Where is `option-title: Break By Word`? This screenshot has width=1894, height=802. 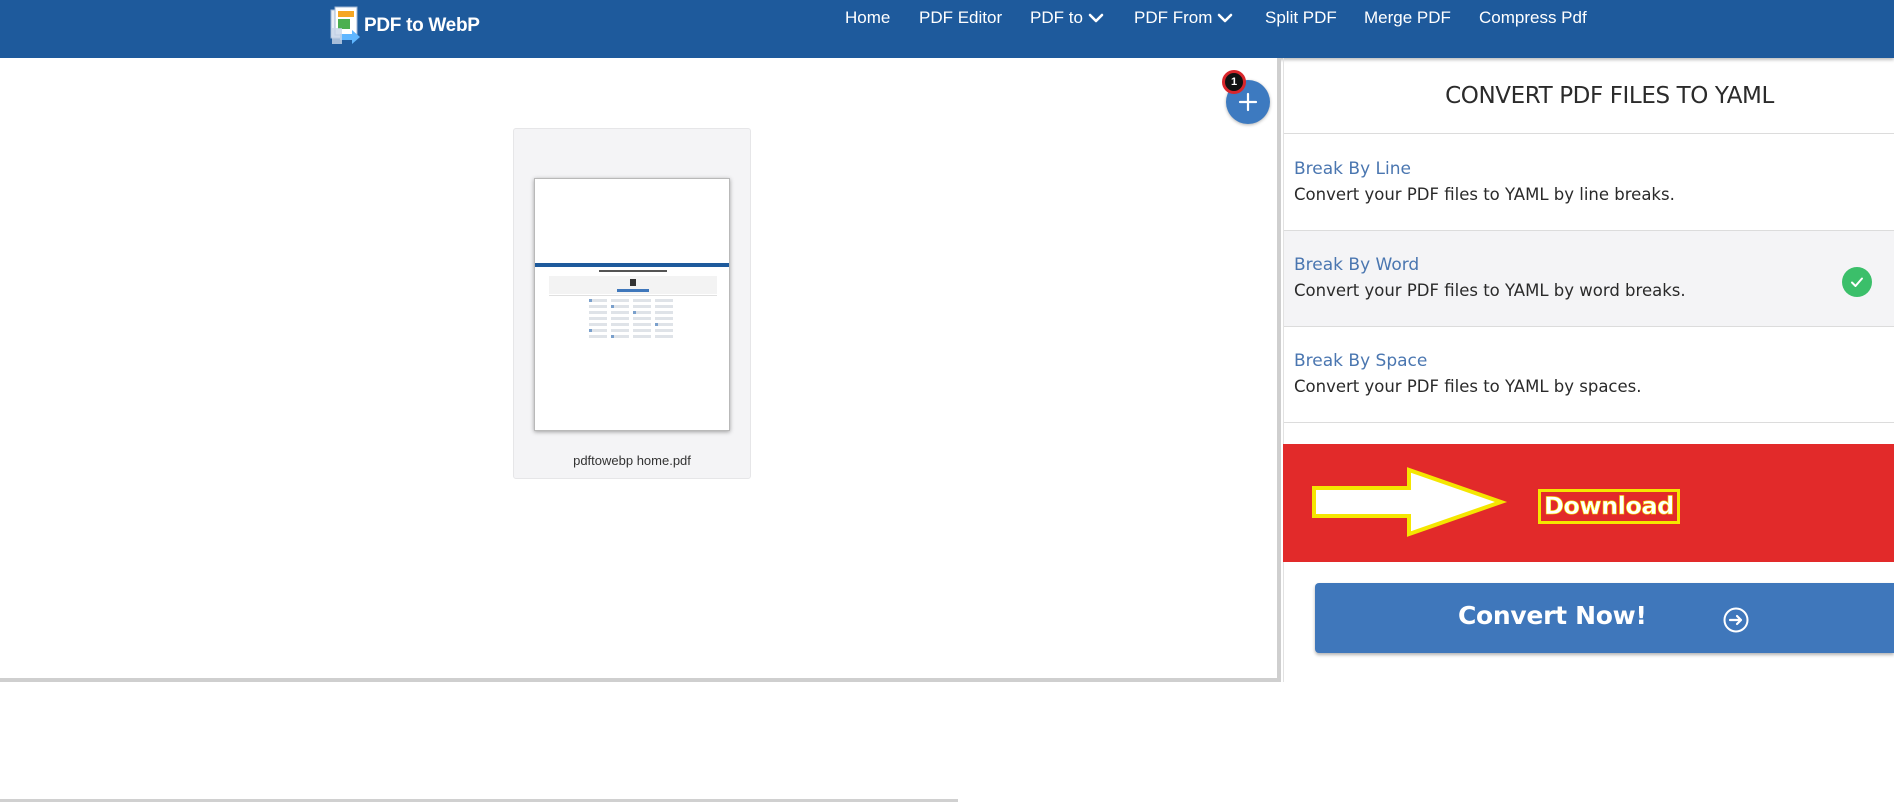
option-title: Break By Word is located at coordinates (1357, 265).